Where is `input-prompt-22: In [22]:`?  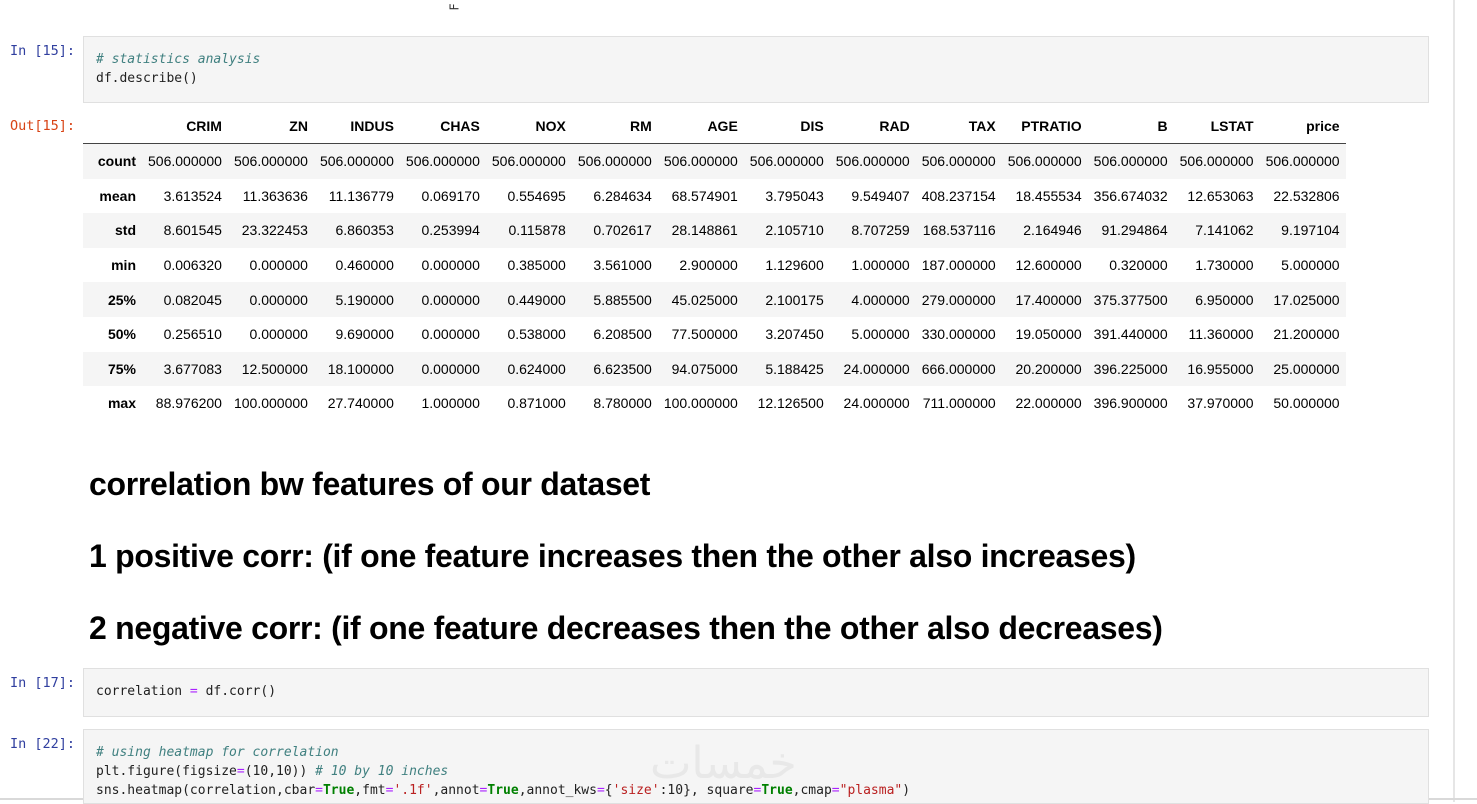
input-prompt-22: In [22]: is located at coordinates (43, 744).